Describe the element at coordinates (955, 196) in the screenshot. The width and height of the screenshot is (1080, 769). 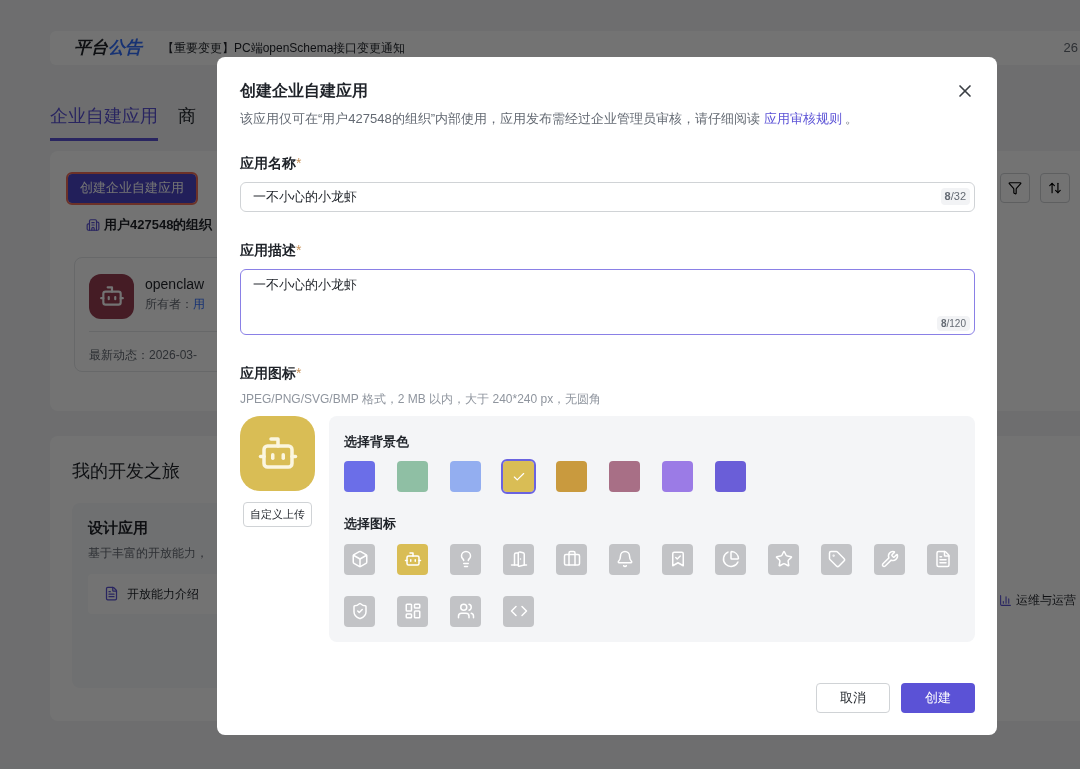
I see `character-counter: 8/32` at that location.